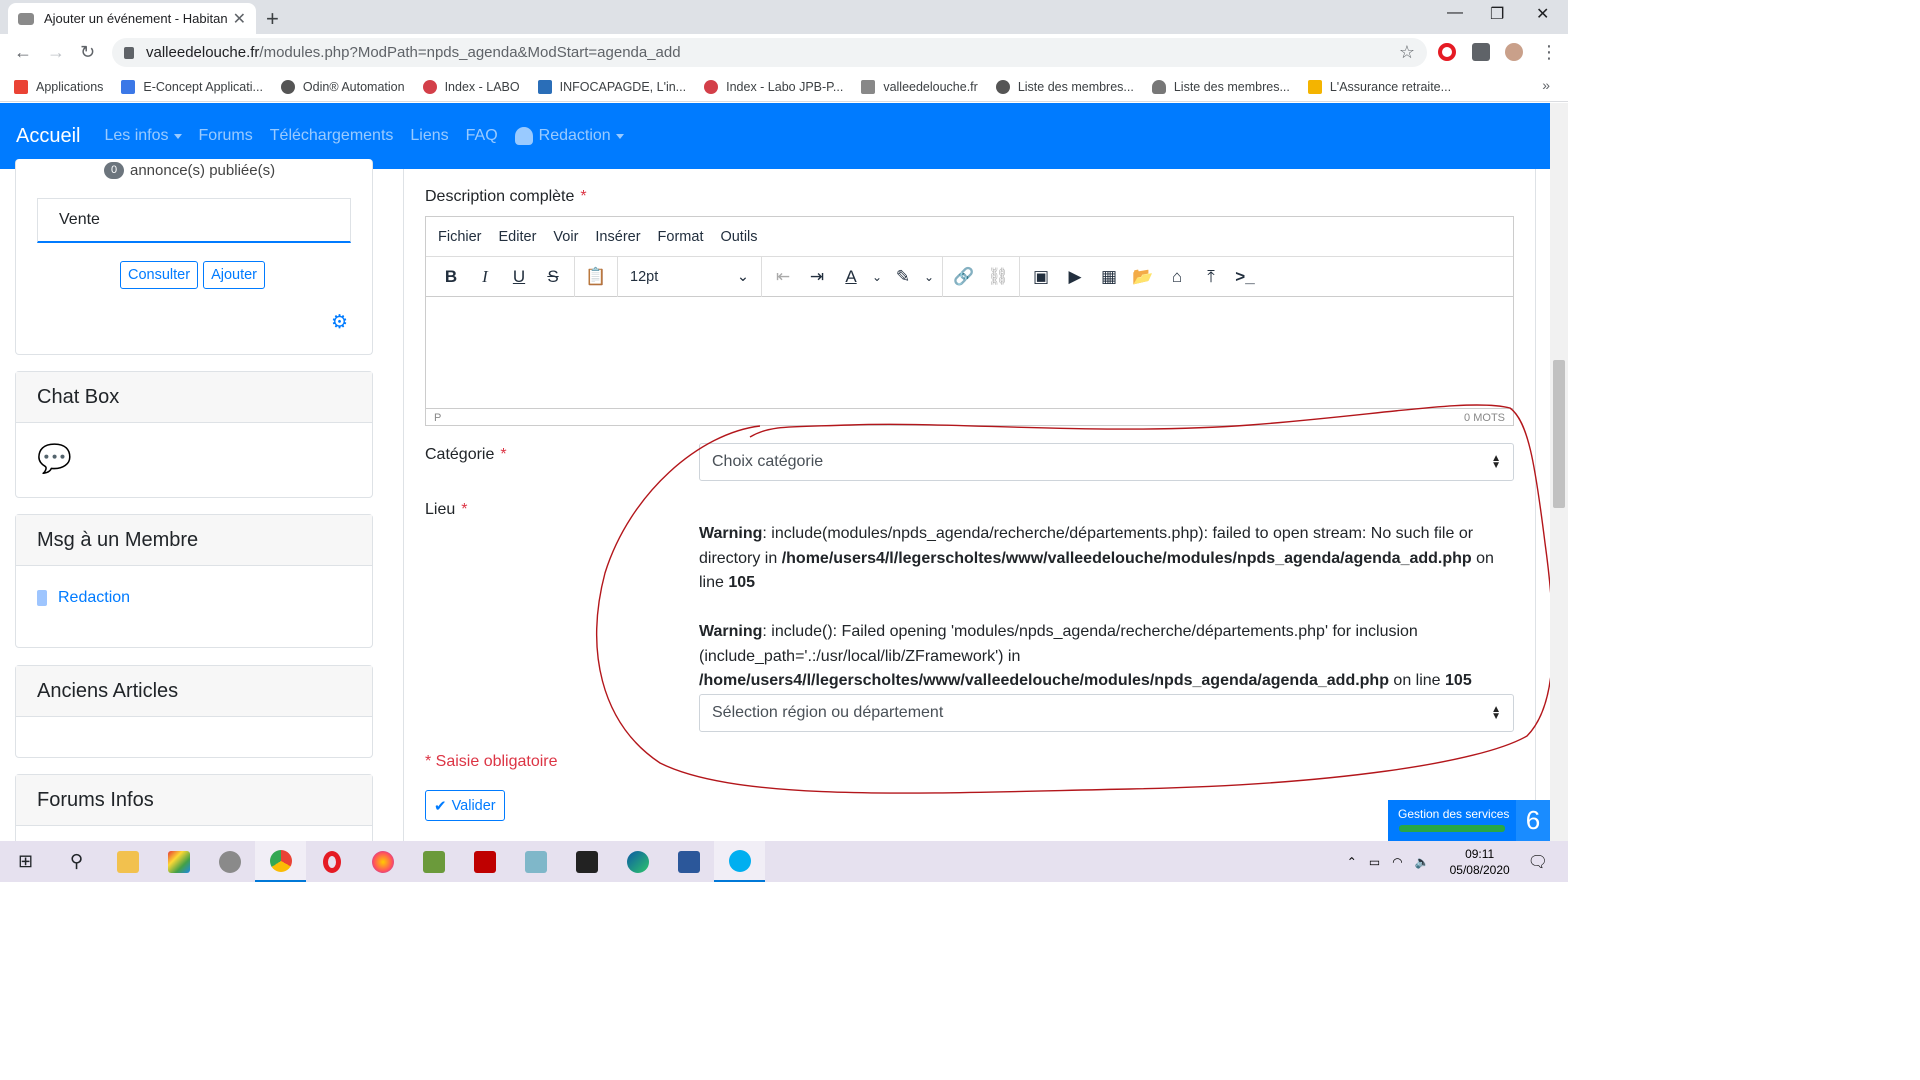 Image resolution: width=1920 pixels, height=1080 pixels. What do you see at coordinates (596, 277) in the screenshot?
I see `paste-icon: 📋` at bounding box center [596, 277].